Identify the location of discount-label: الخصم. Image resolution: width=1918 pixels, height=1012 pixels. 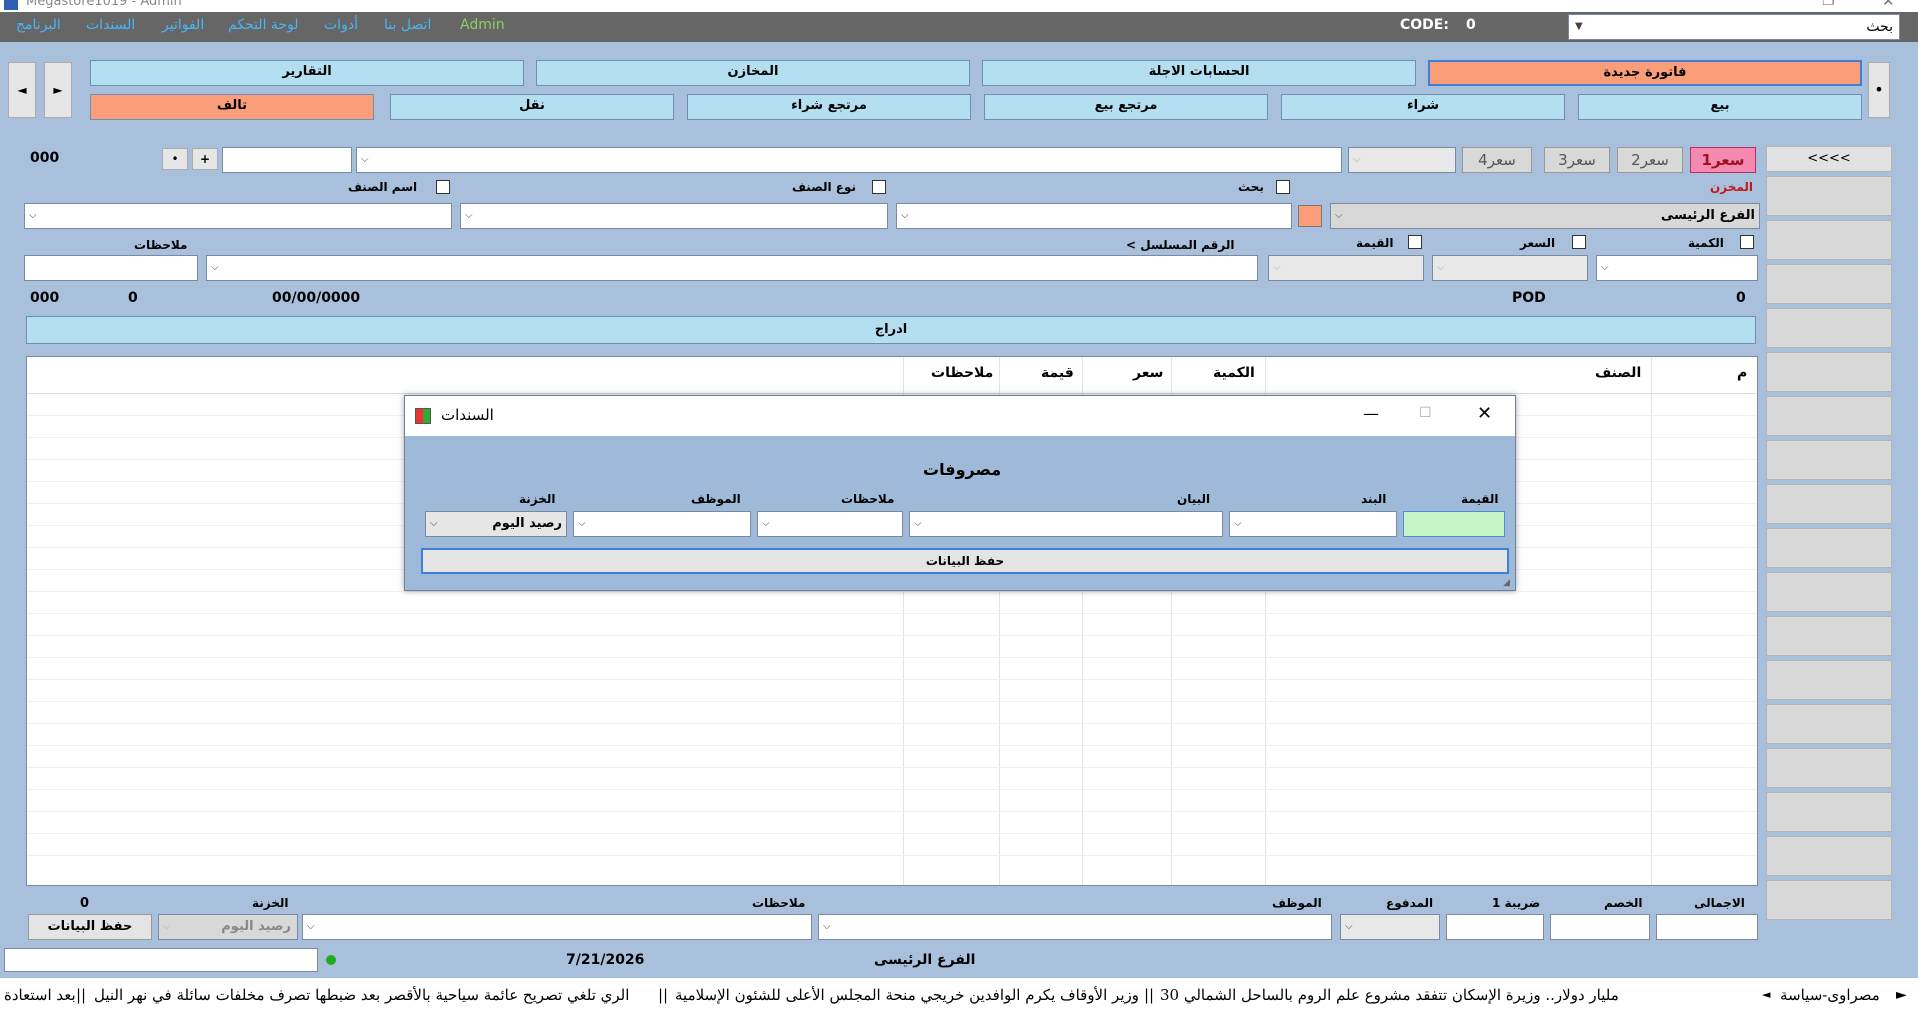
(1623, 903).